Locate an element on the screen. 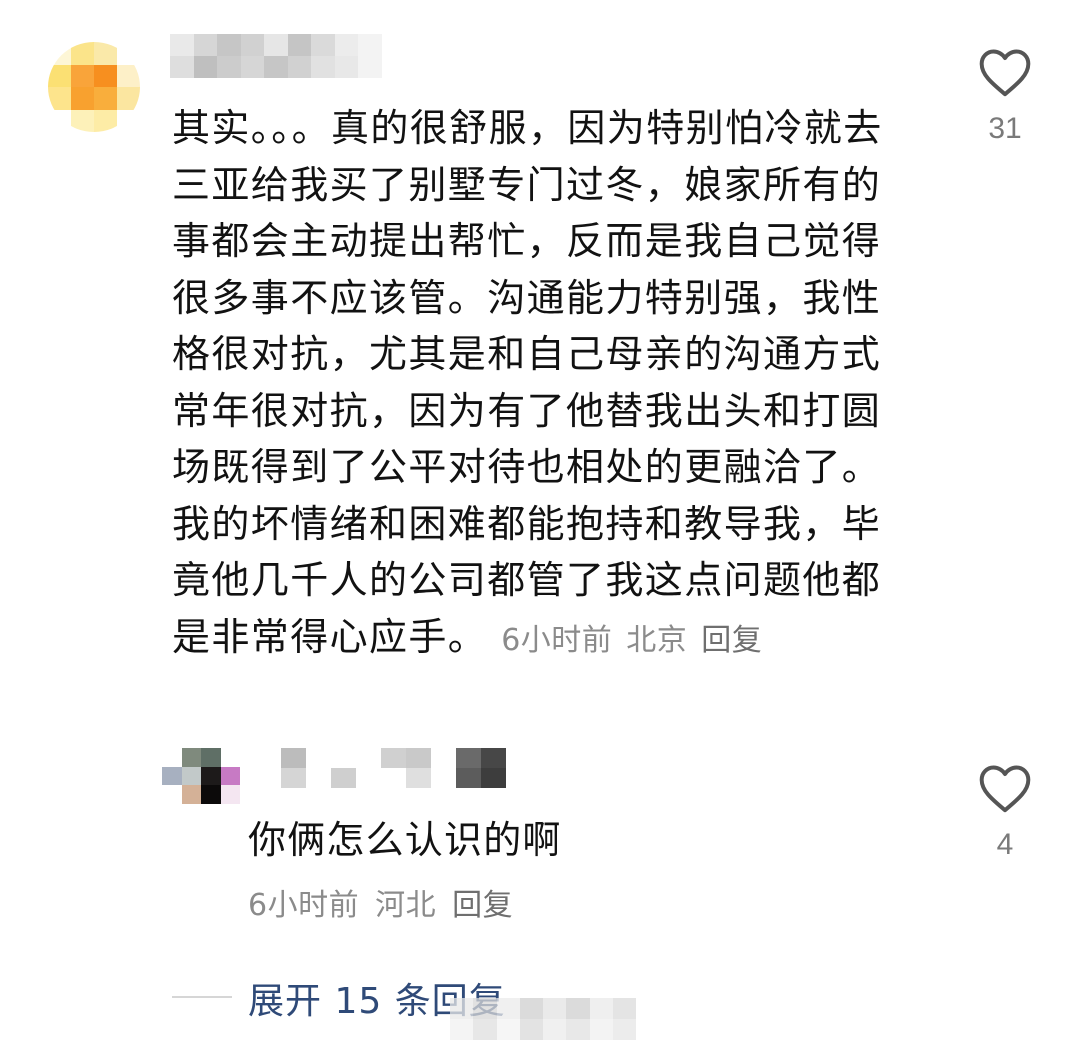 This screenshot has width=1080, height=1046. like-count: 31 is located at coordinates (1005, 128).